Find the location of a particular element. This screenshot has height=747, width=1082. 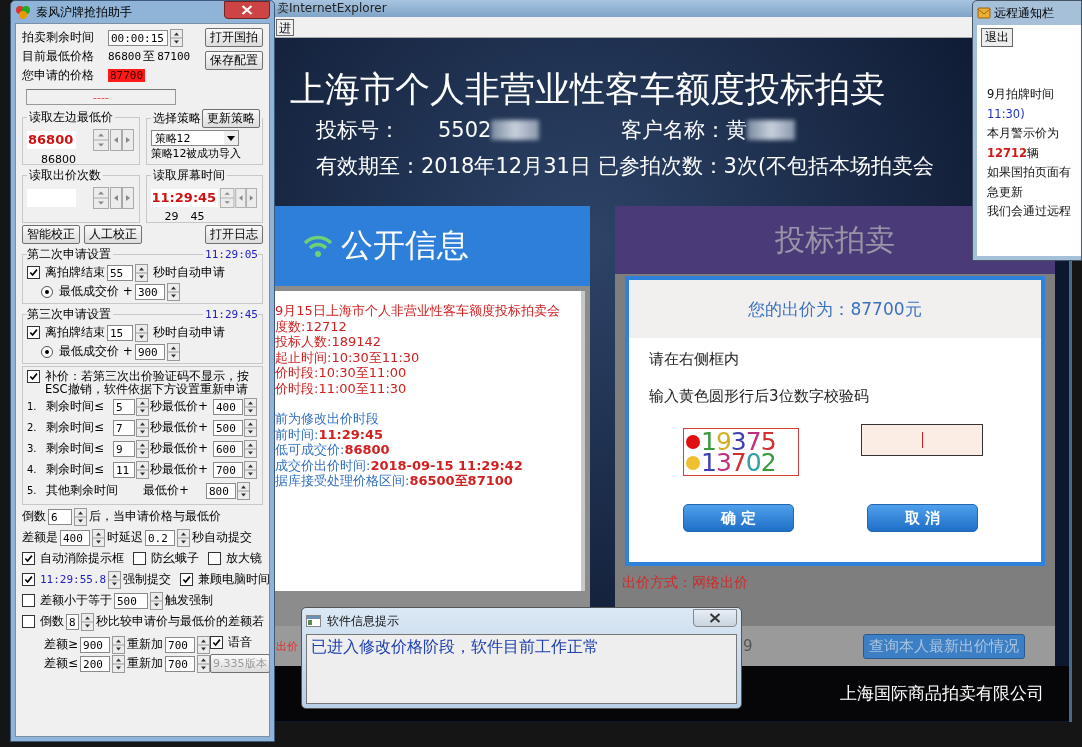

action-button: 人工校正 is located at coordinates (113, 234).